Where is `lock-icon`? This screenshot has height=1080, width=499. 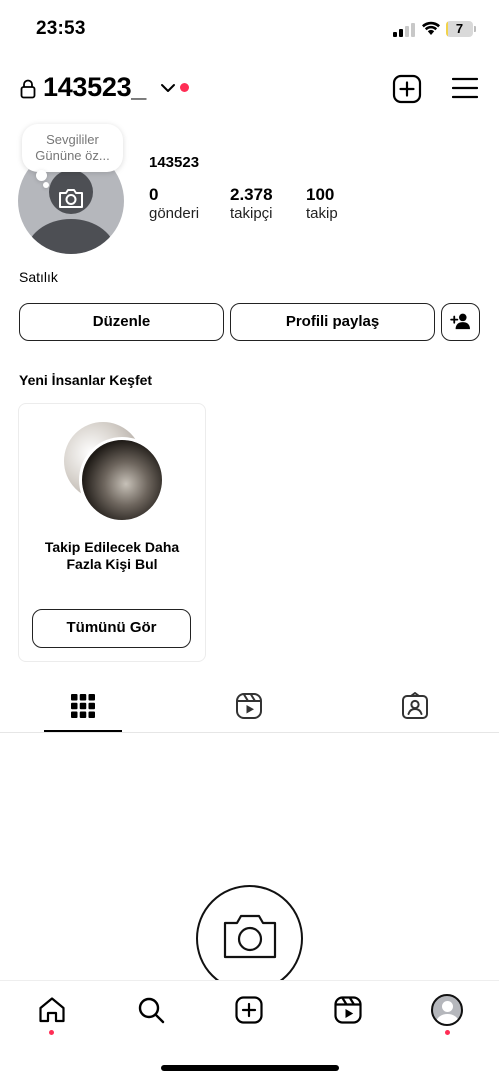 lock-icon is located at coordinates (28, 89).